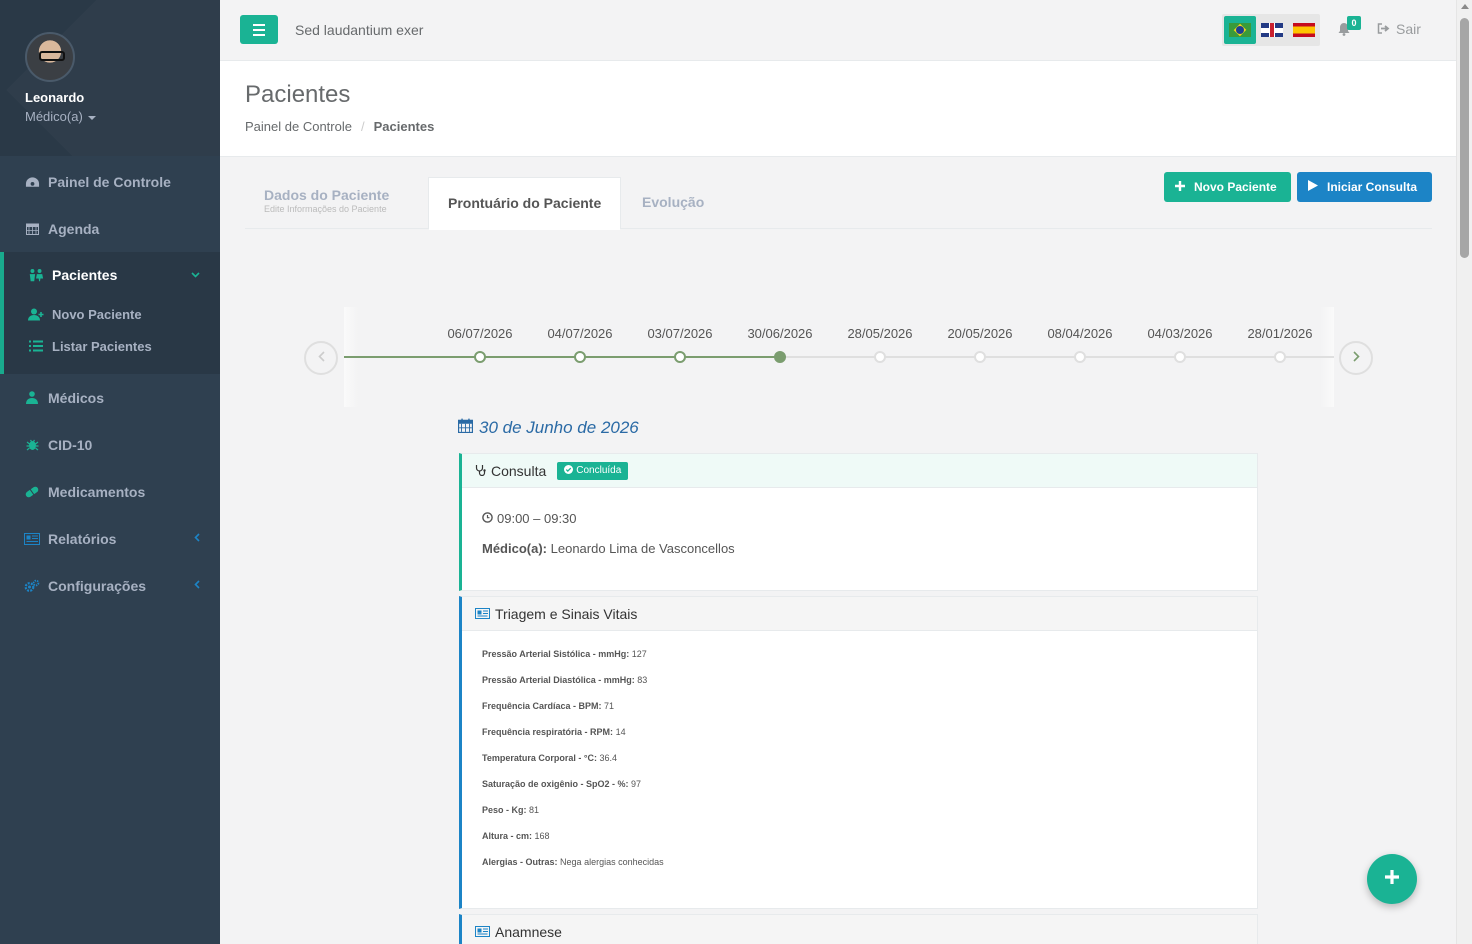 The height and width of the screenshot is (944, 1472). I want to click on language-en-button, so click(1272, 30).